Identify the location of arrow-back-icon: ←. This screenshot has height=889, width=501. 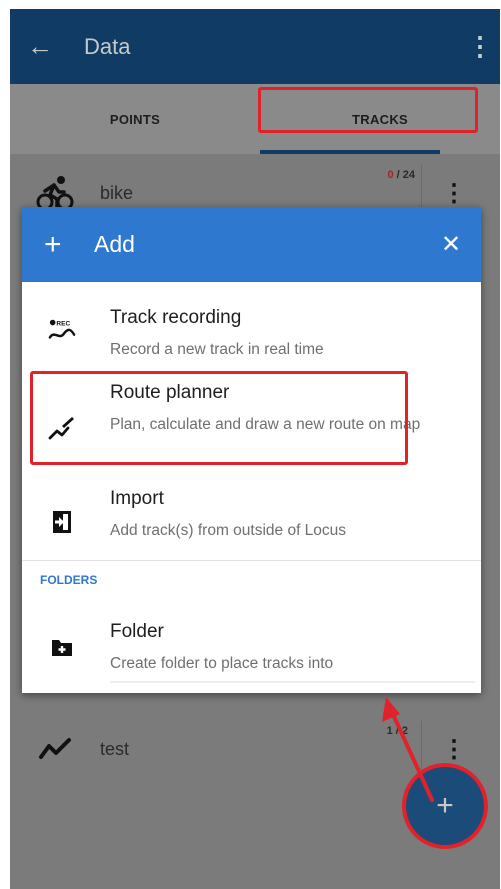
(40, 46).